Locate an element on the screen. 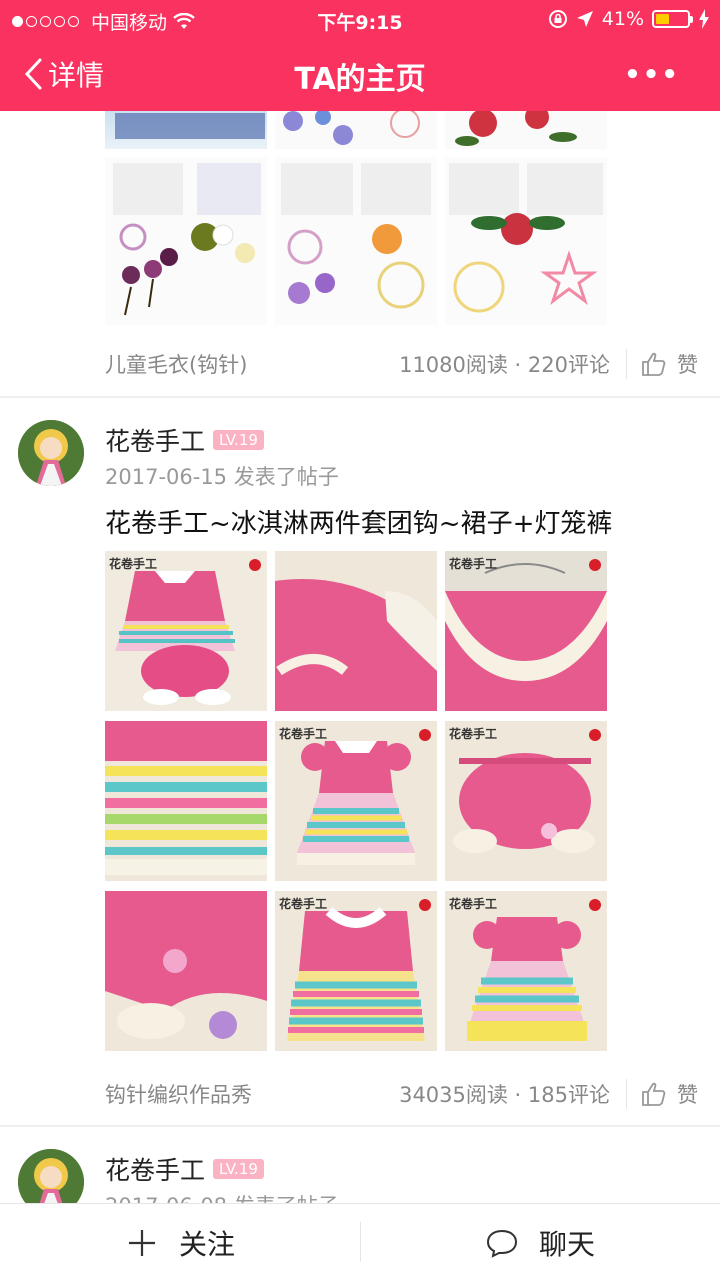 The height and width of the screenshot is (1280, 720). post-meta: 2017-06-08 发表了帖子 is located at coordinates (222, 1196).